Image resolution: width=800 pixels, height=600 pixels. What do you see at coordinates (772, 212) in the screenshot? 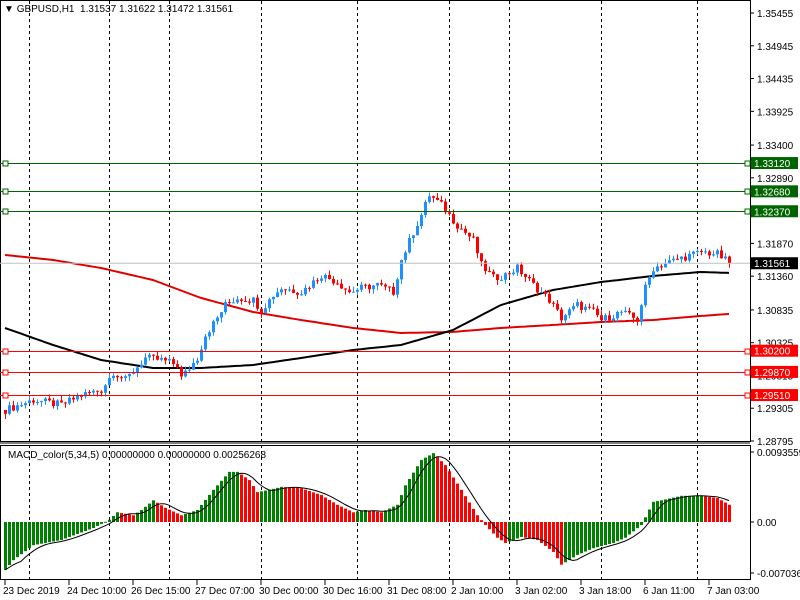
I see `resistance-2-label: 1.32370` at bounding box center [772, 212].